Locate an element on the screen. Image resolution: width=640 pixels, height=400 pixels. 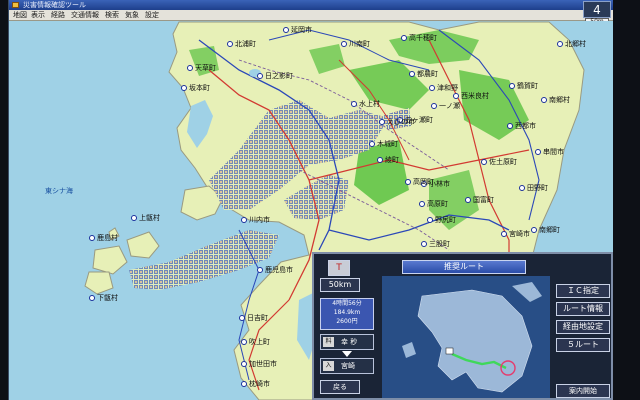
route-title: 推奨ルート is located at coordinates (464, 267).